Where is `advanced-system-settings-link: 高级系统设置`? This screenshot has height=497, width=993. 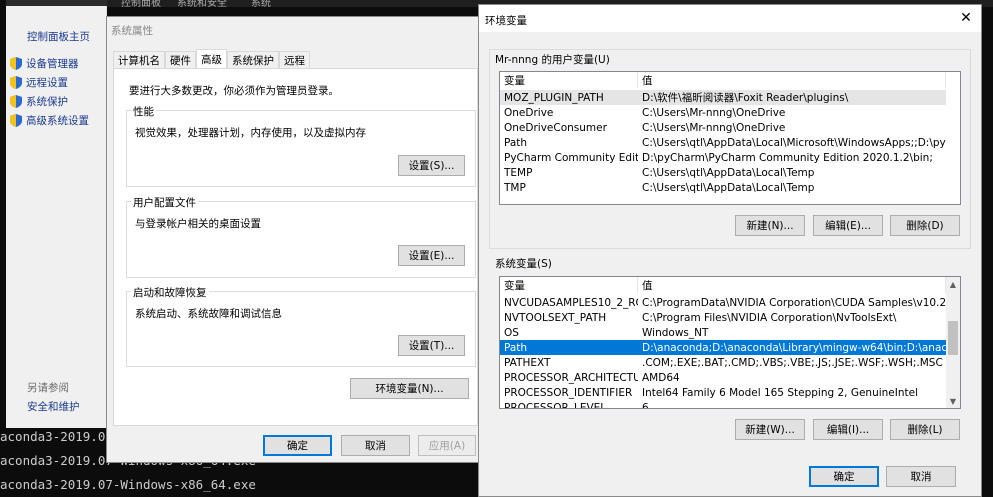 advanced-system-settings-link: 高级系统设置 is located at coordinates (49, 120).